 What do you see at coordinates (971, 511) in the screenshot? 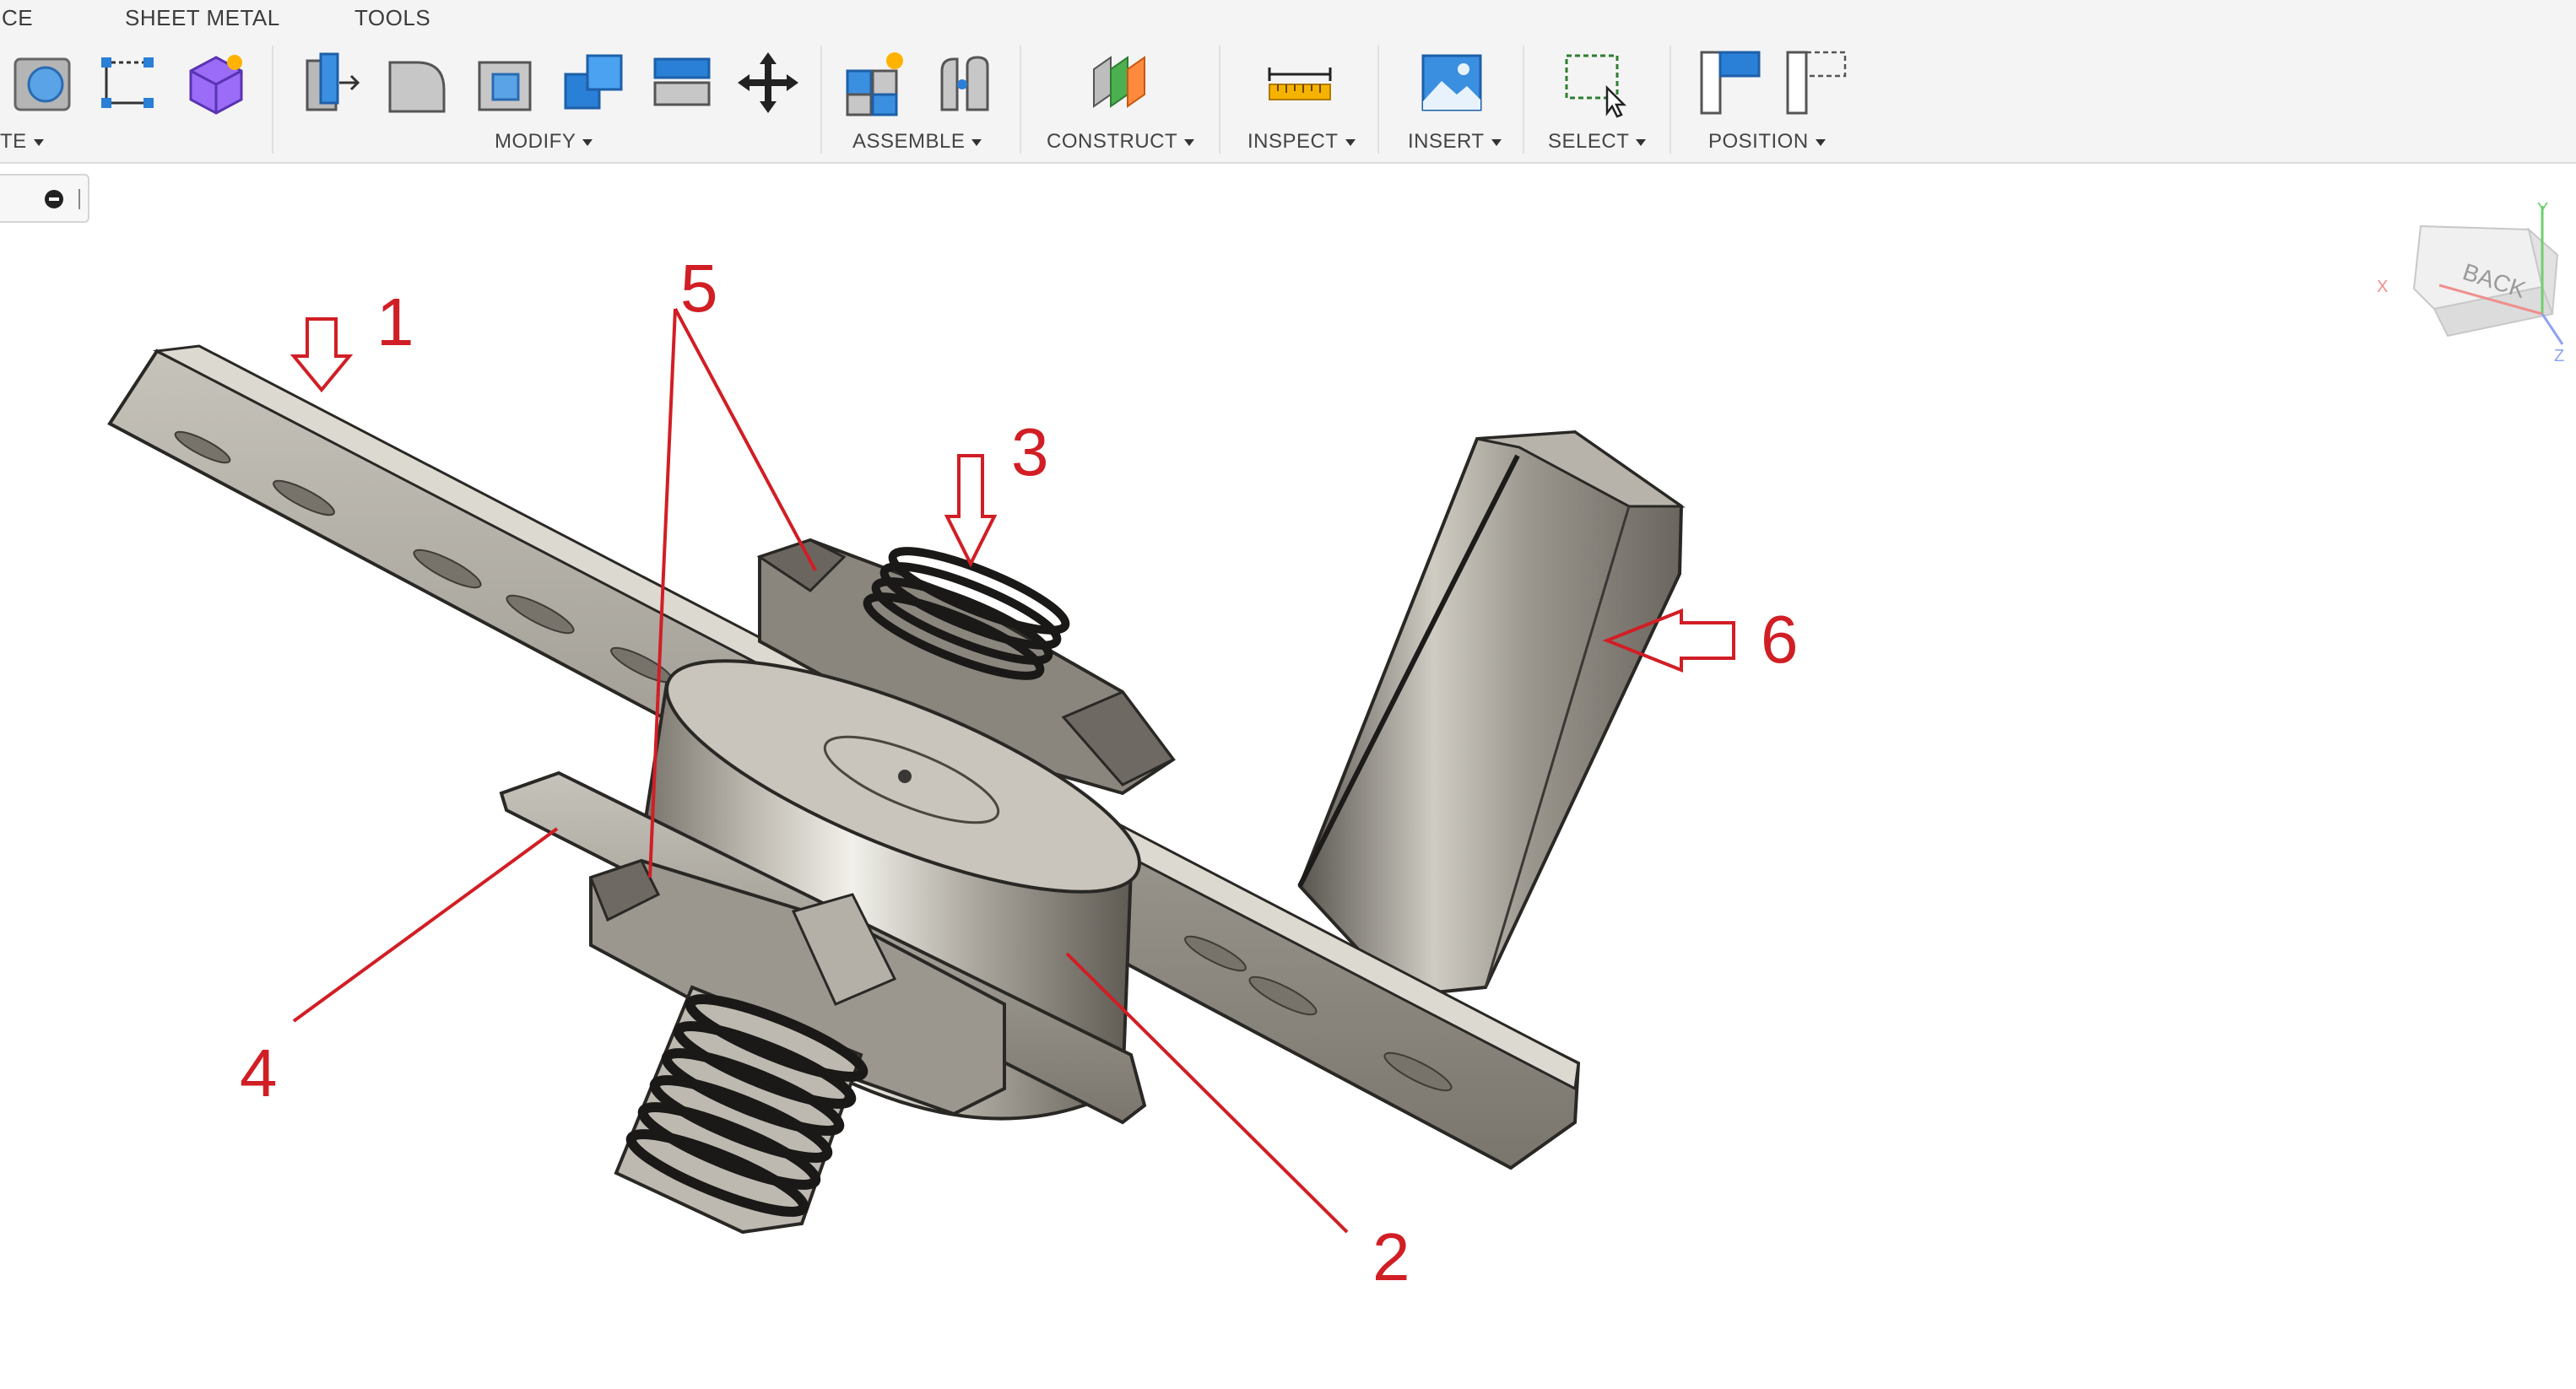
I see `callout-3-arrow-icon` at bounding box center [971, 511].